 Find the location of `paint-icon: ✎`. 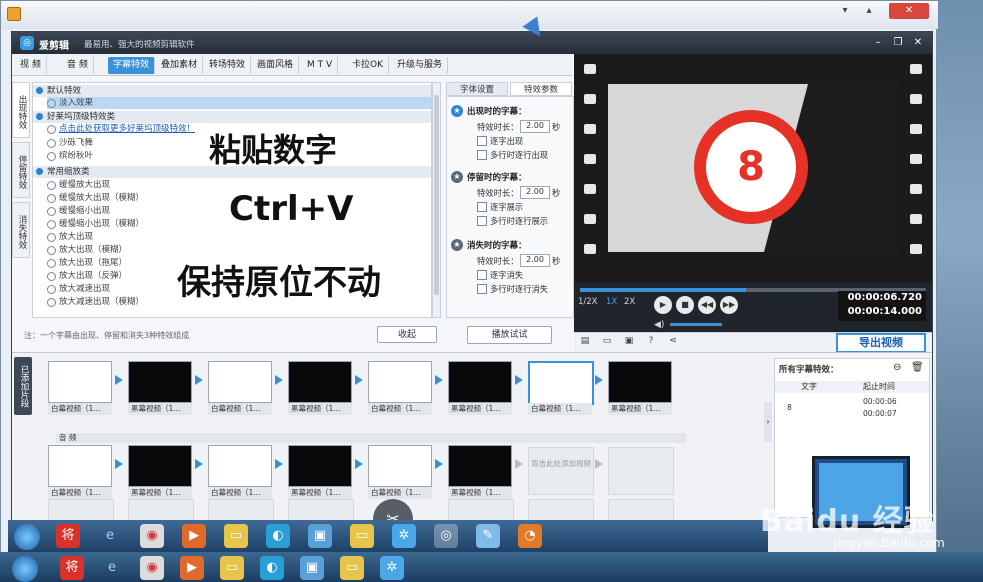

paint-icon: ✎ is located at coordinates (488, 536).